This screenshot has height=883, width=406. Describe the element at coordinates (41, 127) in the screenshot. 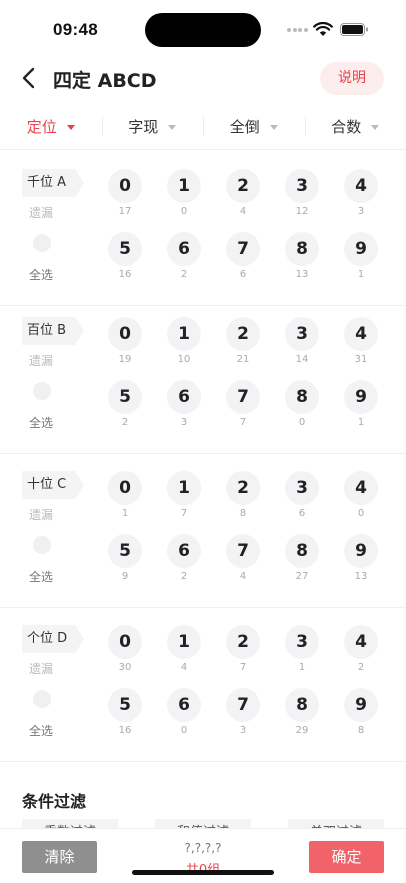

I see `tab-label: 定位` at that location.